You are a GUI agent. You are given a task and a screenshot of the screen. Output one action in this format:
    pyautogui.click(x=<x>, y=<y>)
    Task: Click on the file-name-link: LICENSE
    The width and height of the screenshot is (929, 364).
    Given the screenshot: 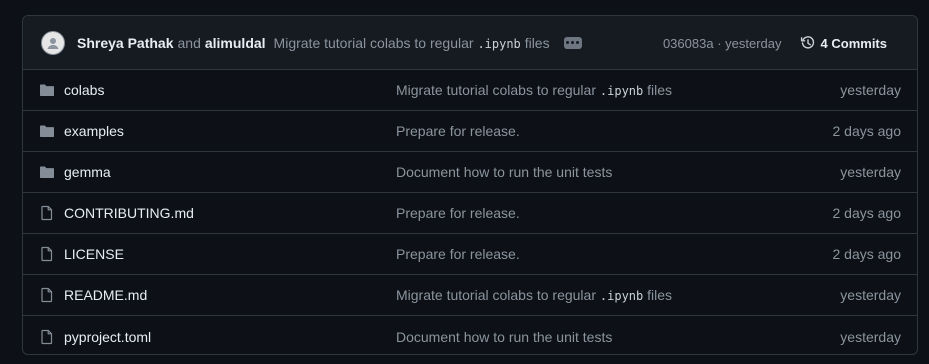 What is the action you would take?
    pyautogui.click(x=94, y=254)
    